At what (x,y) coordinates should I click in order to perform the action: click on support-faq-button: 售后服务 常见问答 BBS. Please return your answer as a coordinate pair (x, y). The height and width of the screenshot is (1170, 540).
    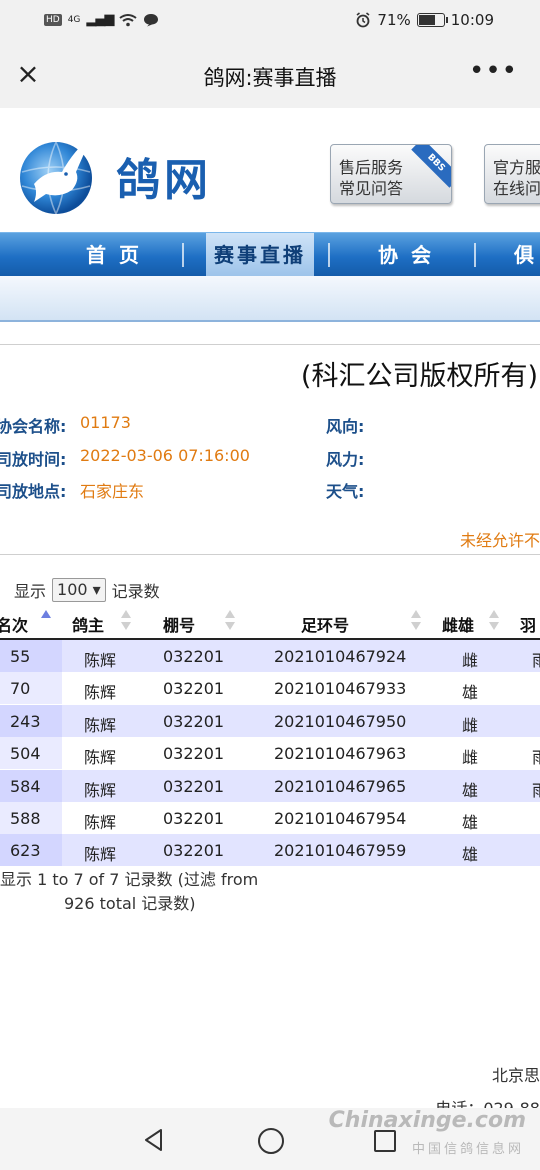
    Looking at the image, I should click on (391, 174).